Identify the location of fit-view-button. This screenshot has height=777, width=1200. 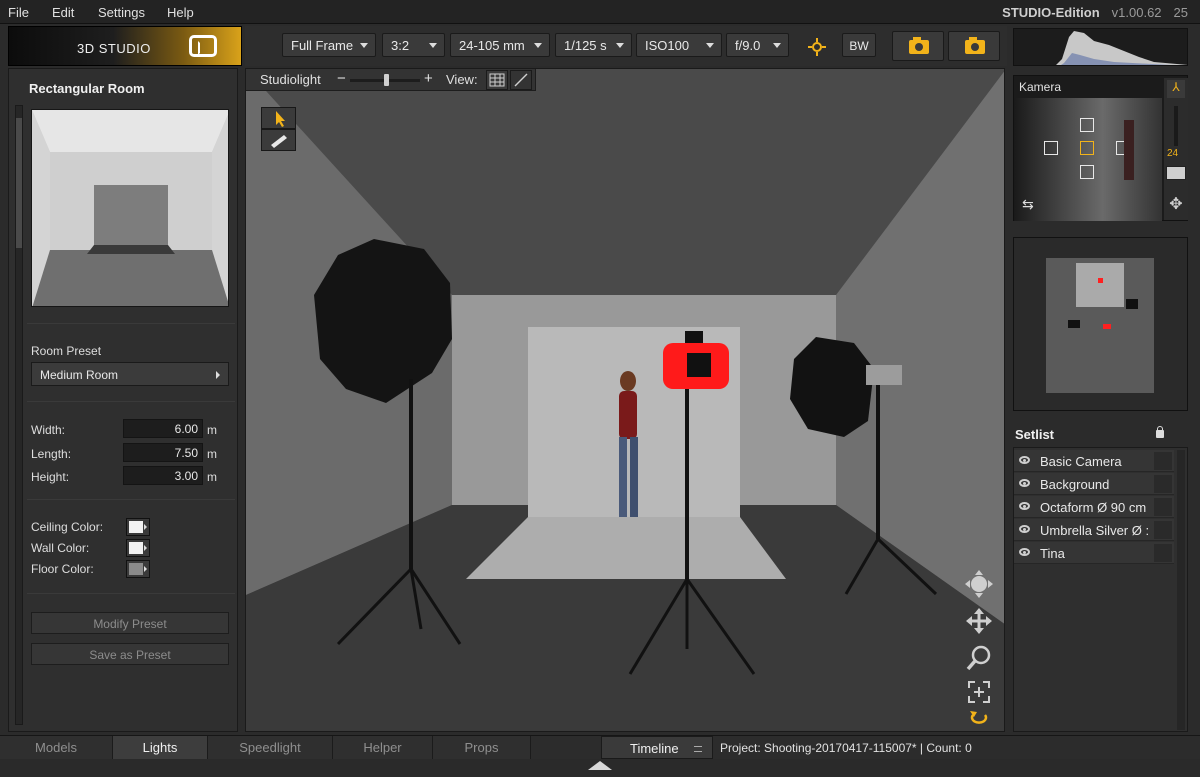
(979, 692).